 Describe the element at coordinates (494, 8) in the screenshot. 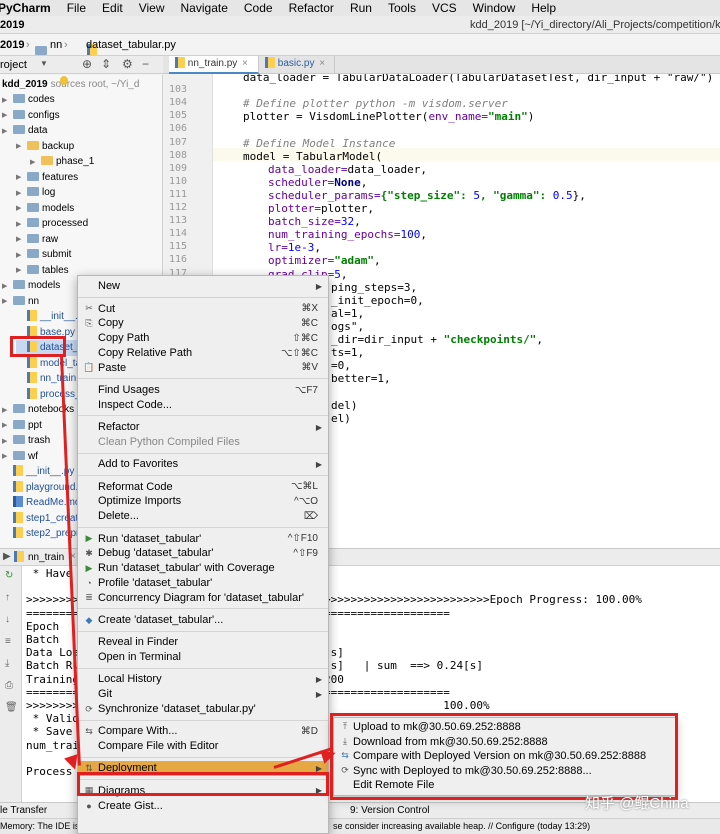

I see `menu-window: Window` at that location.